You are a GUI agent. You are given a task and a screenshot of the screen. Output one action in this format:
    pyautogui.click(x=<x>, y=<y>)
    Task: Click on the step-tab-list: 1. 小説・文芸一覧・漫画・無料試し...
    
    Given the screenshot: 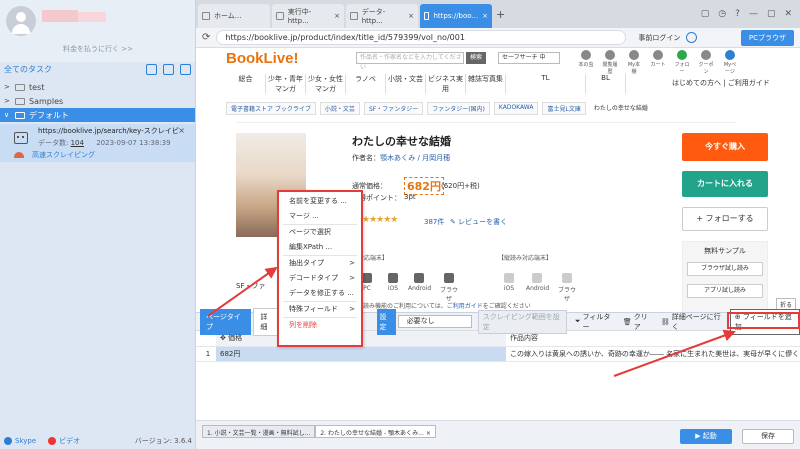 What is the action you would take?
    pyautogui.click(x=259, y=431)
    